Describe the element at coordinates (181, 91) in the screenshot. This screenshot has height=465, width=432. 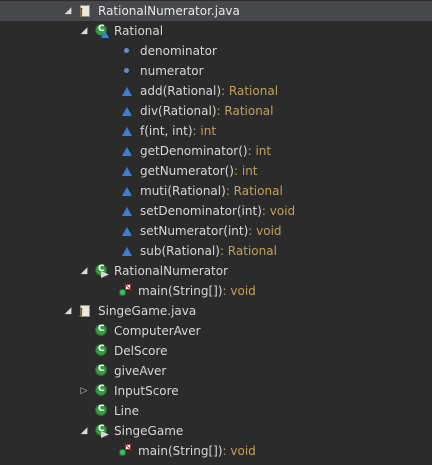
I see `member-name: add(Rational)` at that location.